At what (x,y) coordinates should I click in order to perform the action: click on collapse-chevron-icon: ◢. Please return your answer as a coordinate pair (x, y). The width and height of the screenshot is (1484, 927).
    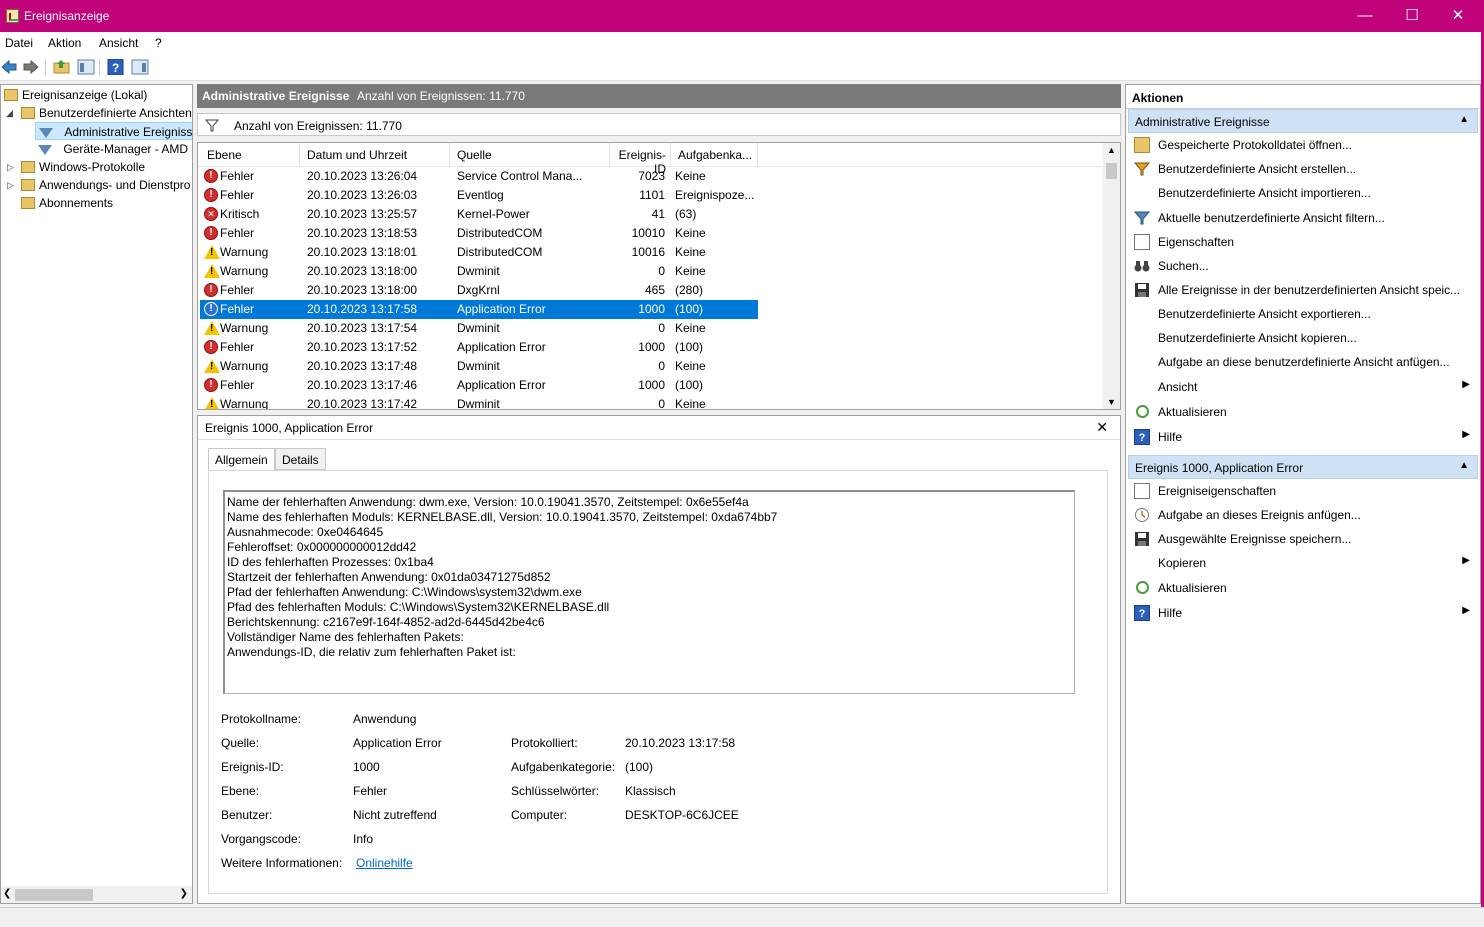
    Looking at the image, I should click on (9, 113).